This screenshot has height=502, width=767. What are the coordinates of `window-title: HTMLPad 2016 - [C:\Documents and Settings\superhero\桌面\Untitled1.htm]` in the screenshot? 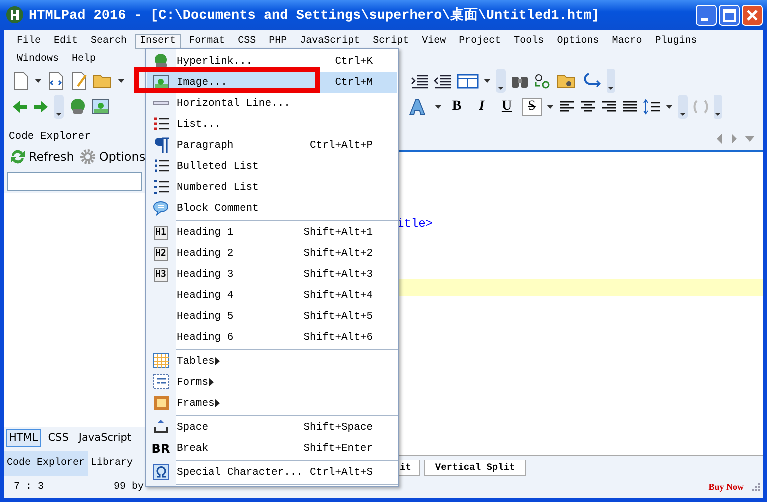 It's located at (314, 15).